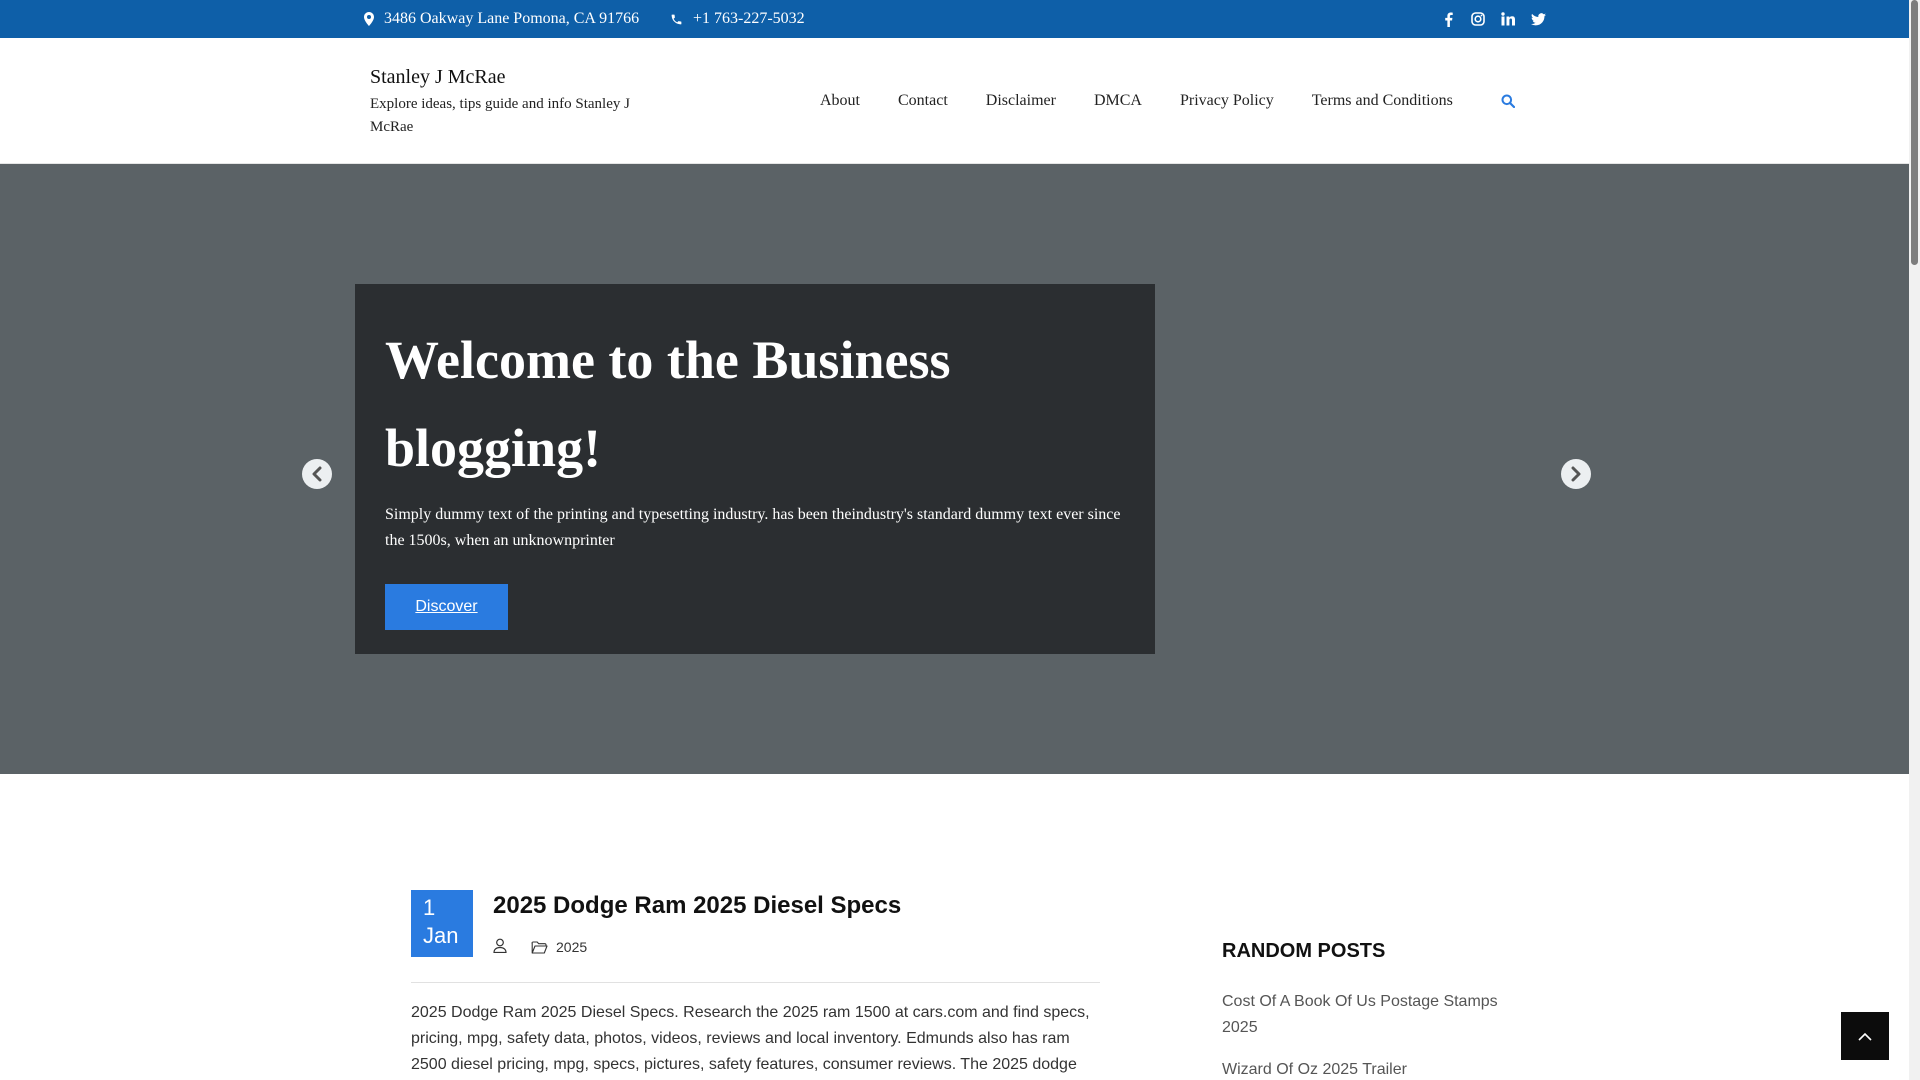 This screenshot has height=1080, width=1920. I want to click on social-links, so click(1493, 19).